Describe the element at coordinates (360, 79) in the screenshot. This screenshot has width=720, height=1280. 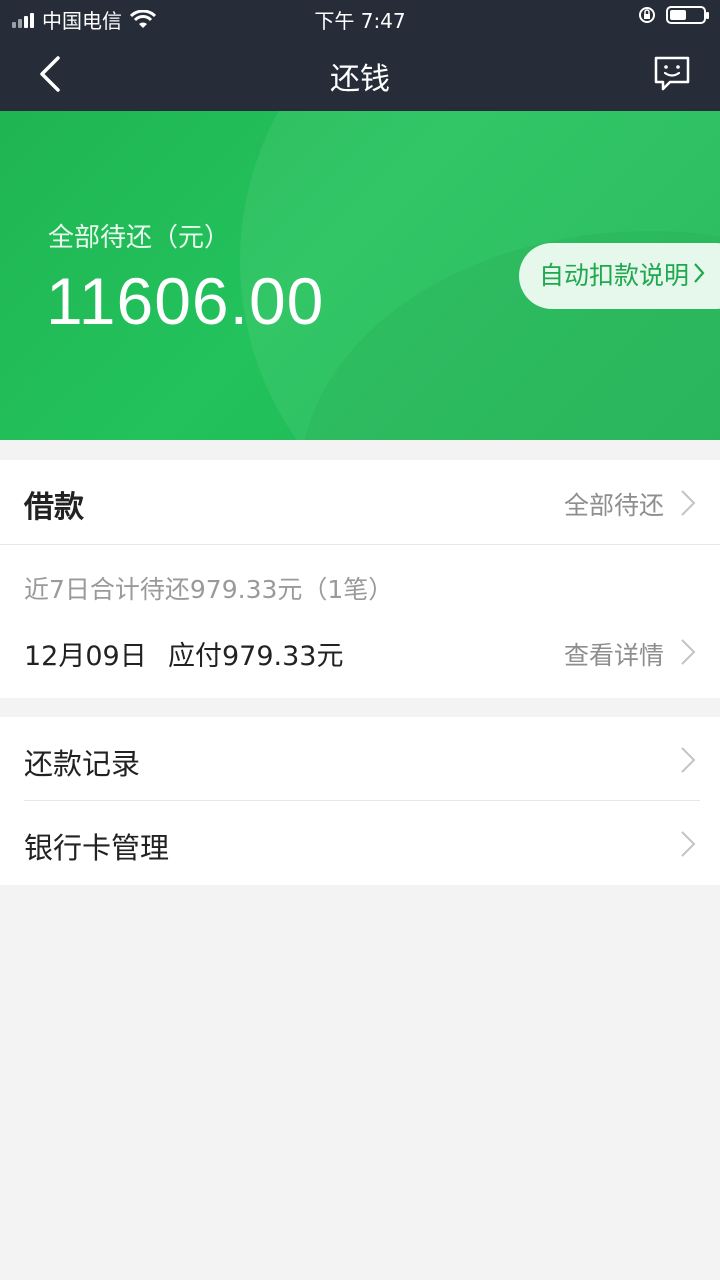
I see `page-title: 还钱` at that location.